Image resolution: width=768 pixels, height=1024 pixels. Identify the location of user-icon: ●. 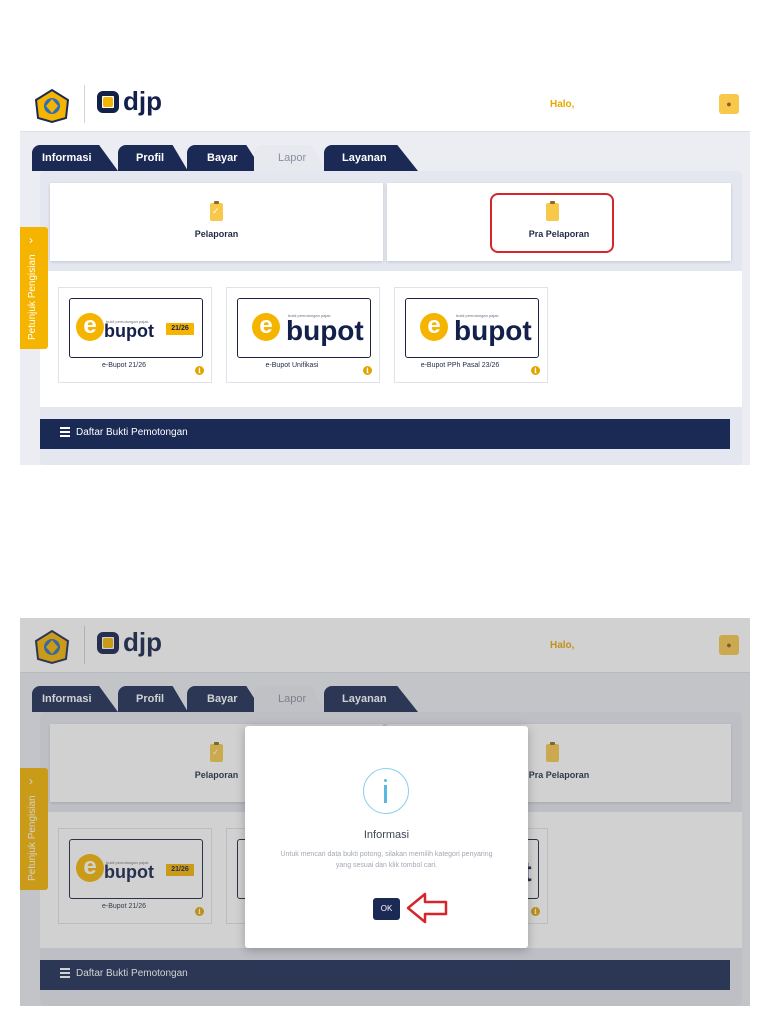
(729, 103).